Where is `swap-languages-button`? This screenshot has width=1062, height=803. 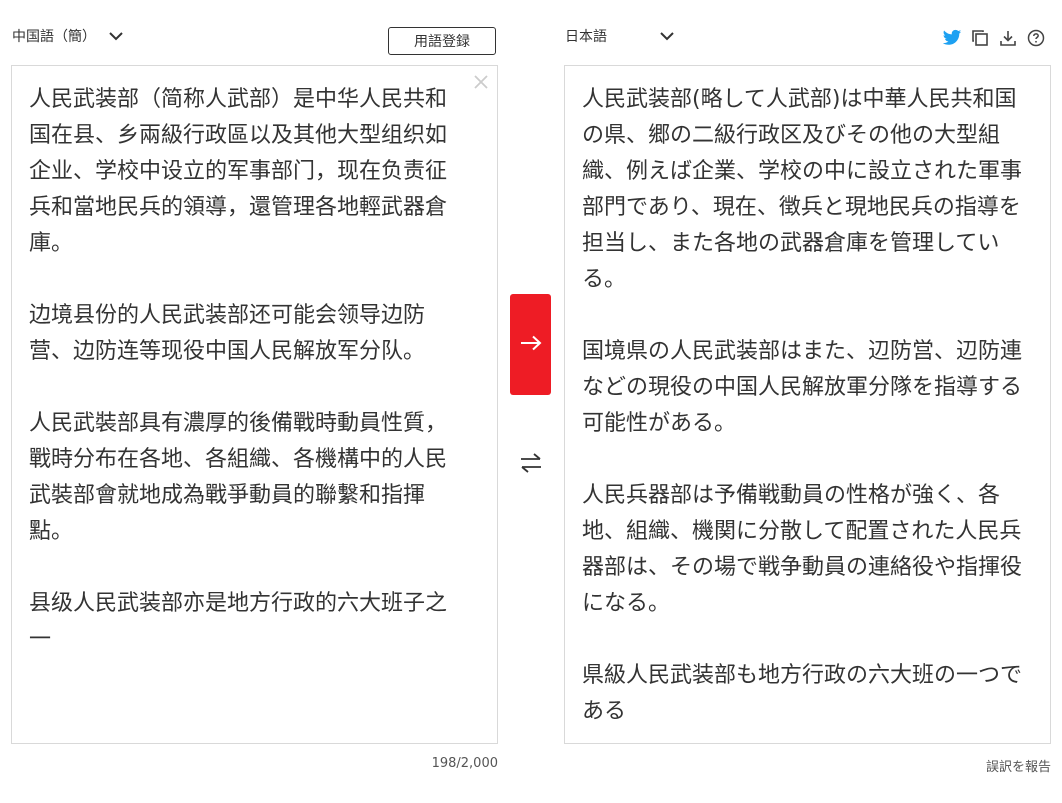 swap-languages-button is located at coordinates (531, 465).